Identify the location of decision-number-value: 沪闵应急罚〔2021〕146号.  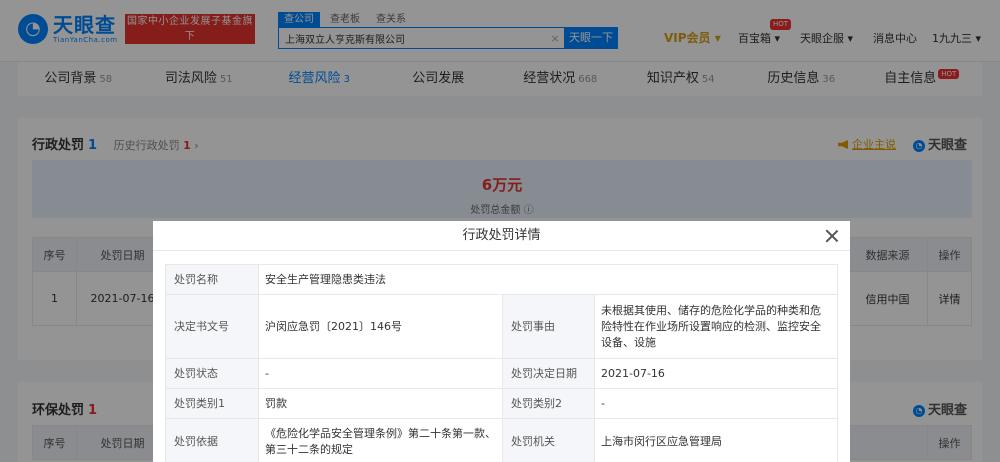
(380, 326).